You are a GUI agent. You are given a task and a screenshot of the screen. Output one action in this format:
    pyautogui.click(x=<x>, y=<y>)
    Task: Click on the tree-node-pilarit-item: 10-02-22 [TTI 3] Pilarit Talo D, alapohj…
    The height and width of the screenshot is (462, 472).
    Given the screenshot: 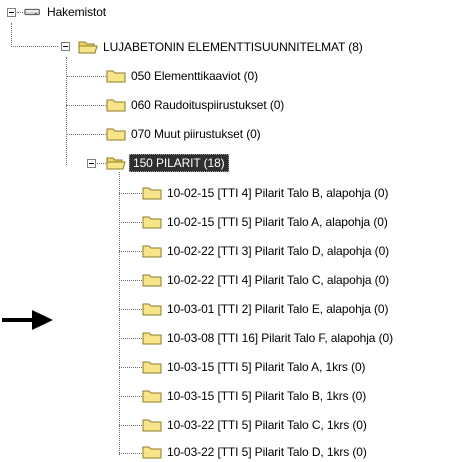 What is the action you would take?
    pyautogui.click(x=266, y=251)
    